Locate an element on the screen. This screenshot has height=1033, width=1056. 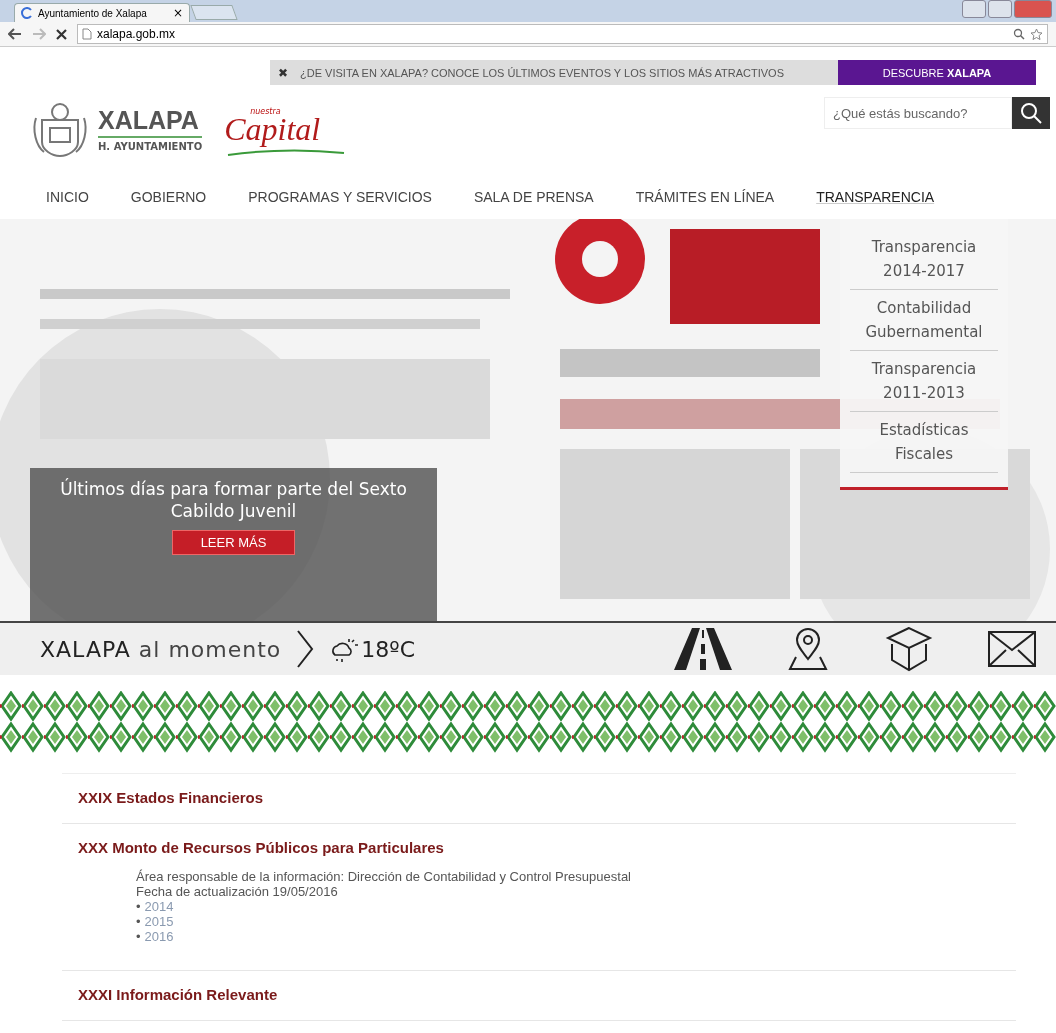
discover-button: DESCUBRE XALAPA is located at coordinates (937, 72).